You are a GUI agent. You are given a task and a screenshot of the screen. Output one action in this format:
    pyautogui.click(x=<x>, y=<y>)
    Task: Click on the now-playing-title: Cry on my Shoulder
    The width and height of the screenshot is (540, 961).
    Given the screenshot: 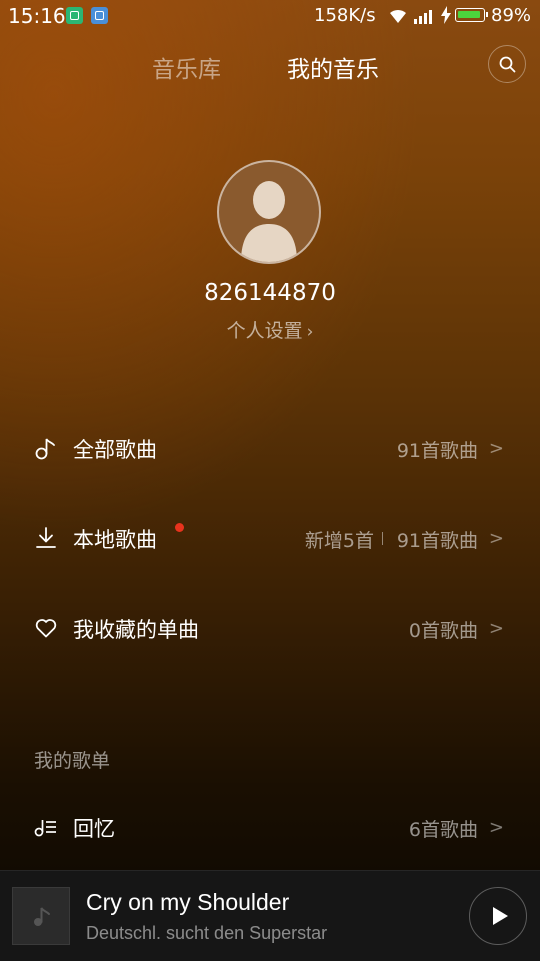 What is the action you would take?
    pyautogui.click(x=188, y=902)
    